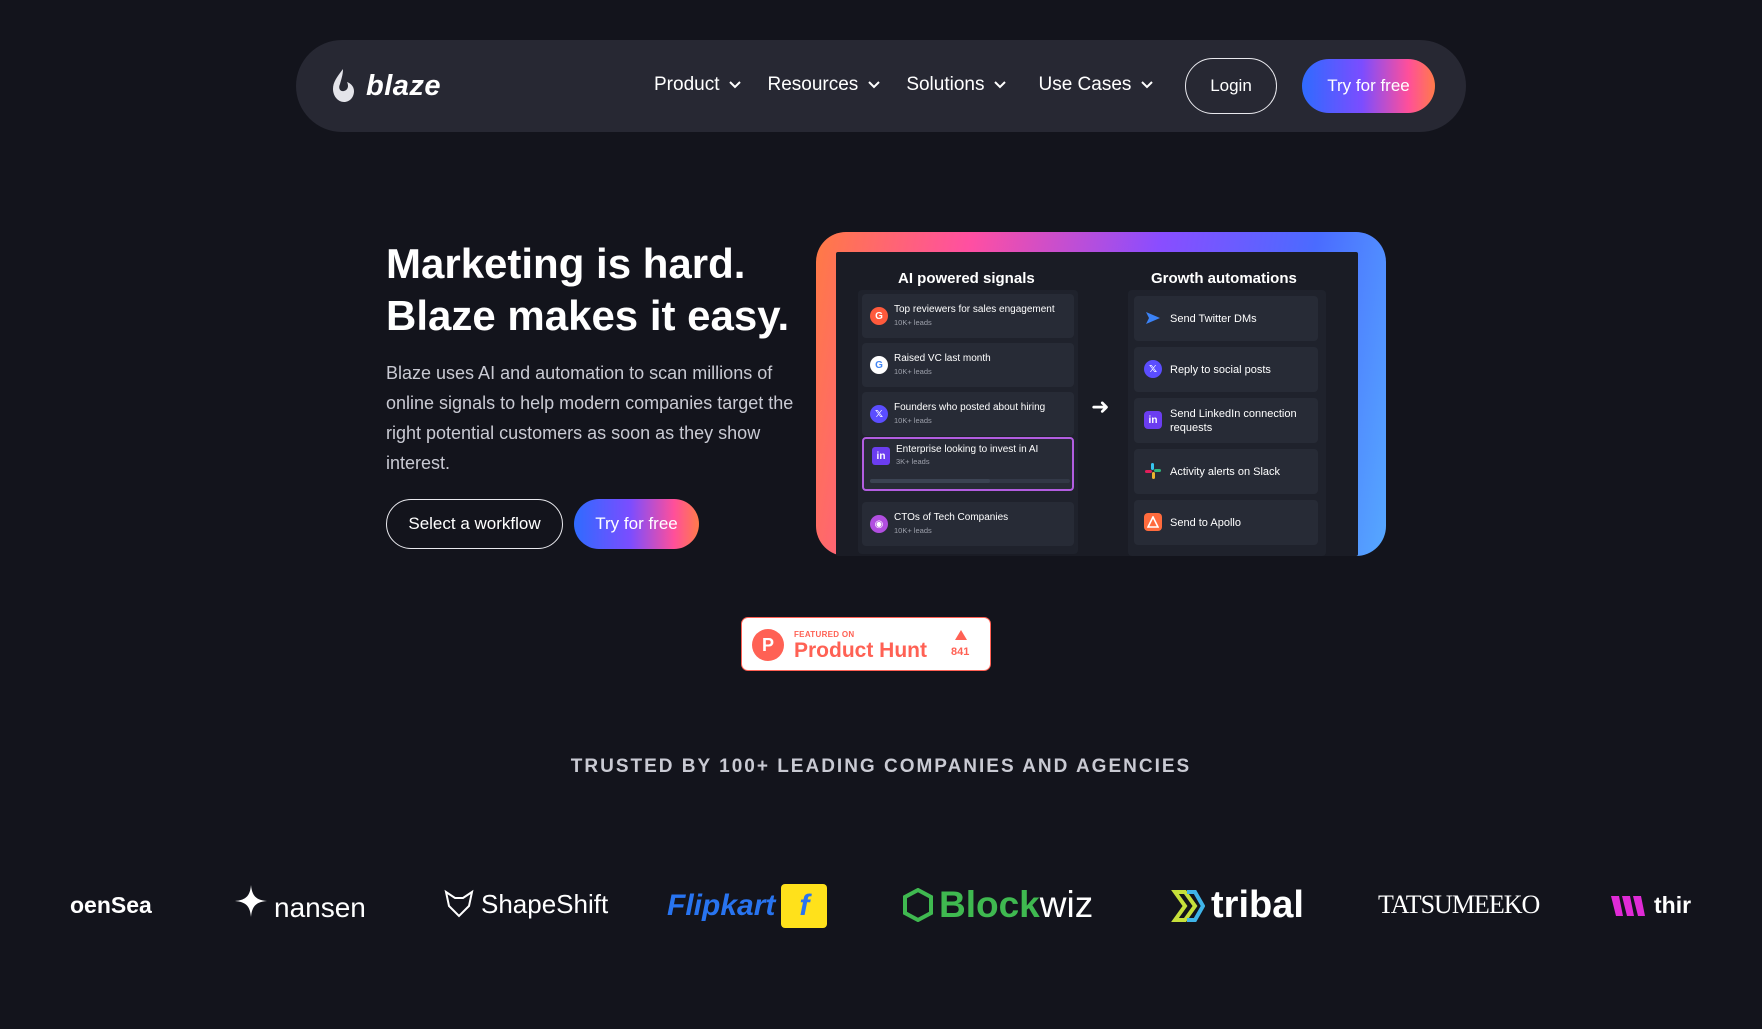 Image resolution: width=1762 pixels, height=1029 pixels. I want to click on automations-title: Growth automations, so click(1224, 278).